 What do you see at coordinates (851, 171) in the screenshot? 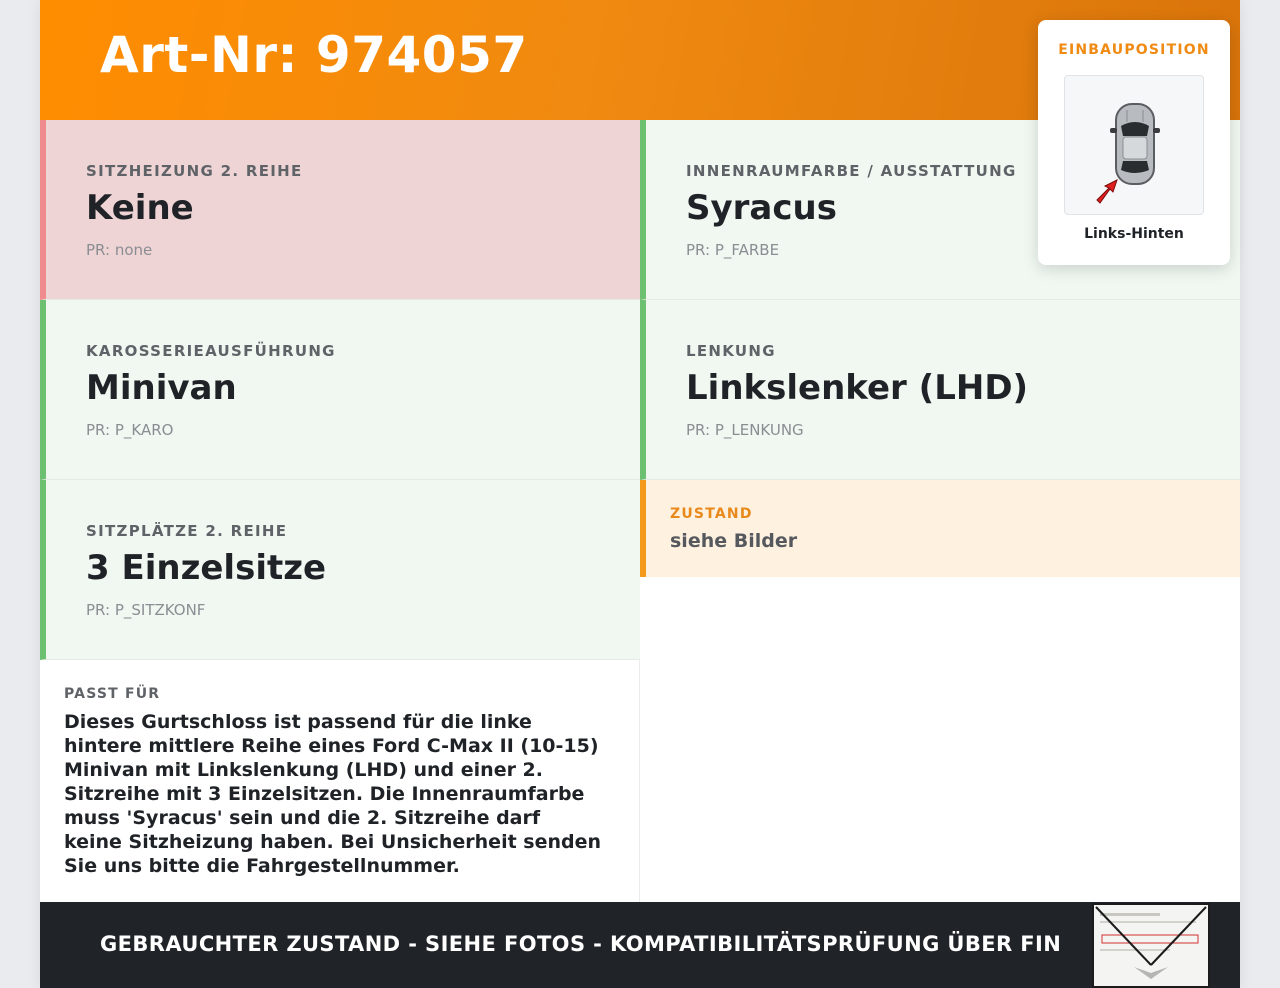
I see `spec-label: INNENRAUMFARBE / AUSSTATTUNG` at bounding box center [851, 171].